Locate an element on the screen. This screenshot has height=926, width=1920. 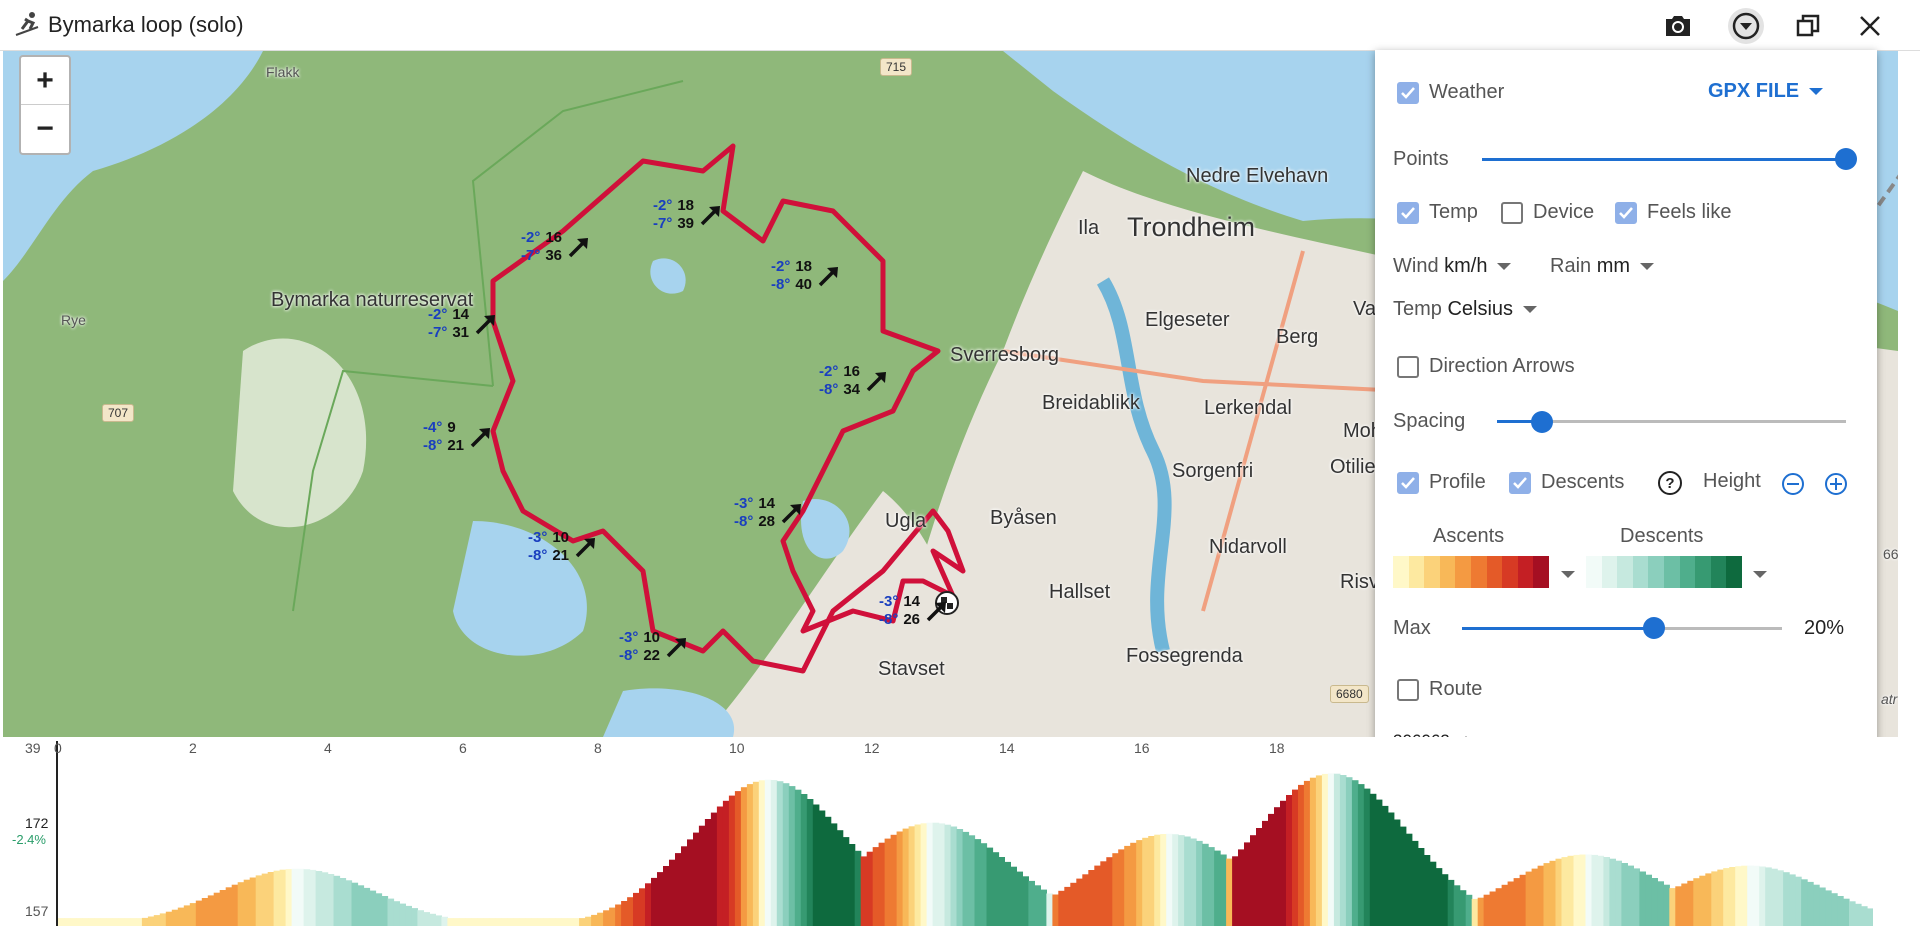
device-toggle: Device is located at coordinates (1547, 212).